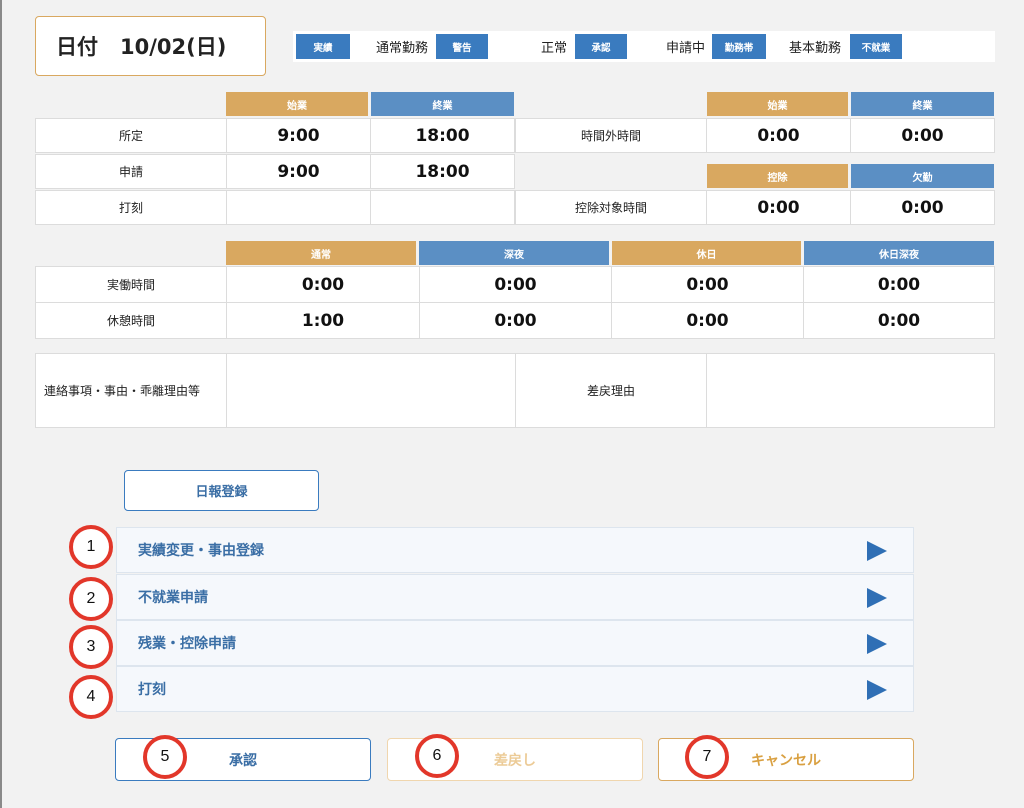 This screenshot has height=808, width=1024. What do you see at coordinates (442, 171) in the screenshot?
I see `requested-end: 18:00` at bounding box center [442, 171].